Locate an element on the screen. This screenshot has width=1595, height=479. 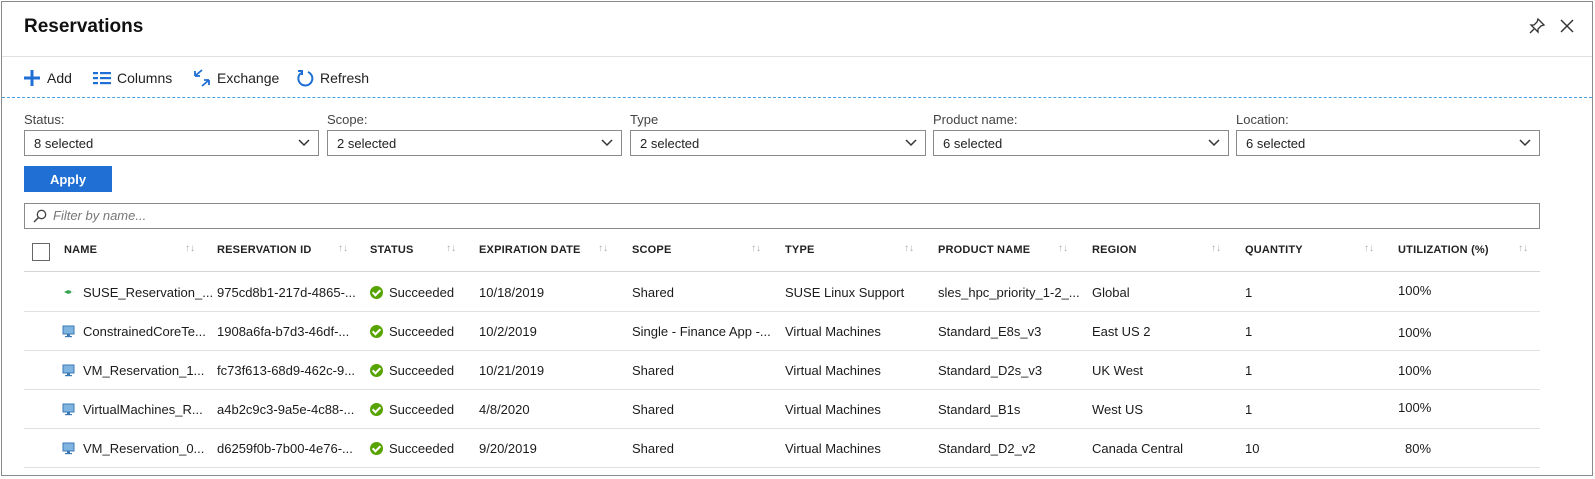
scope-filter-select: 2 selected is located at coordinates (474, 143).